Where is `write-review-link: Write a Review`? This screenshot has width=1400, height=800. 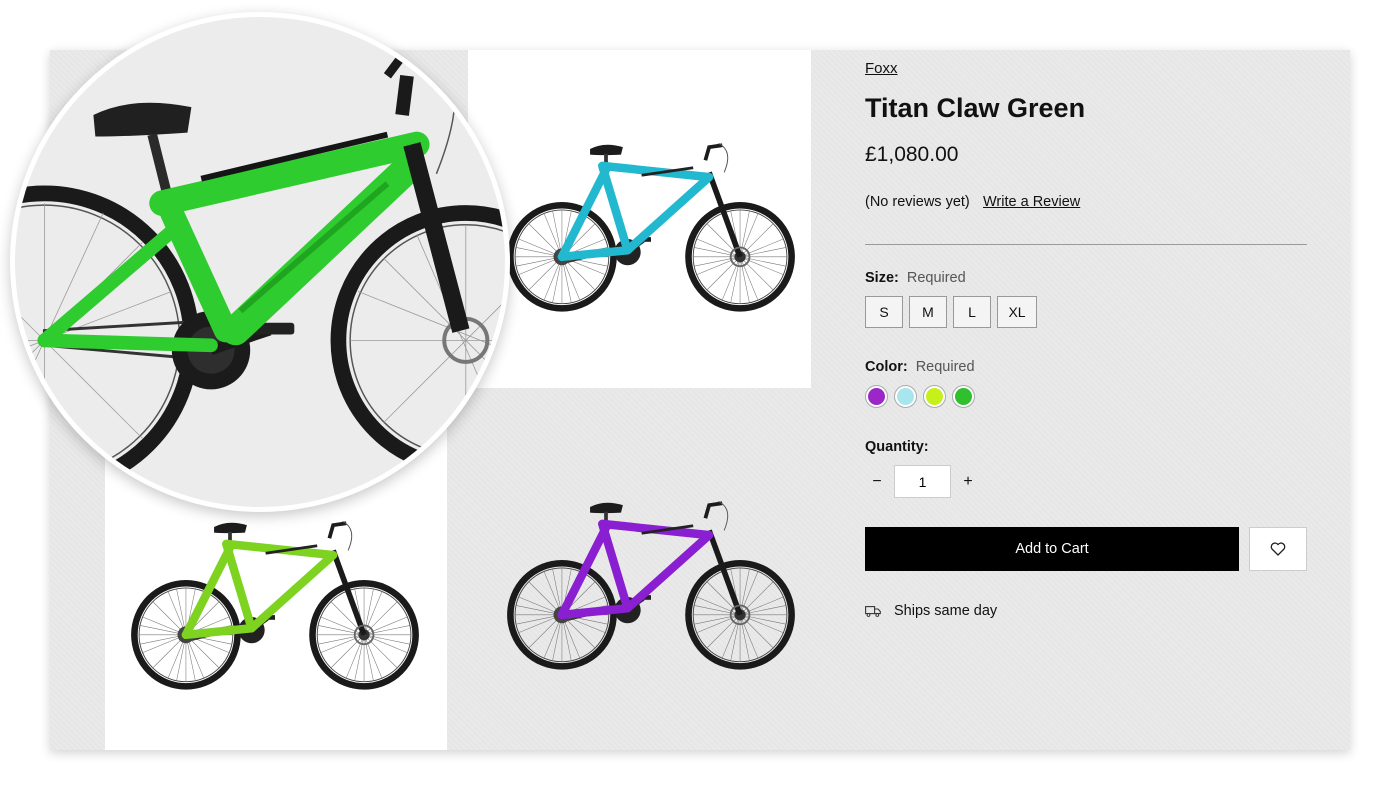 write-review-link: Write a Review is located at coordinates (1031, 202).